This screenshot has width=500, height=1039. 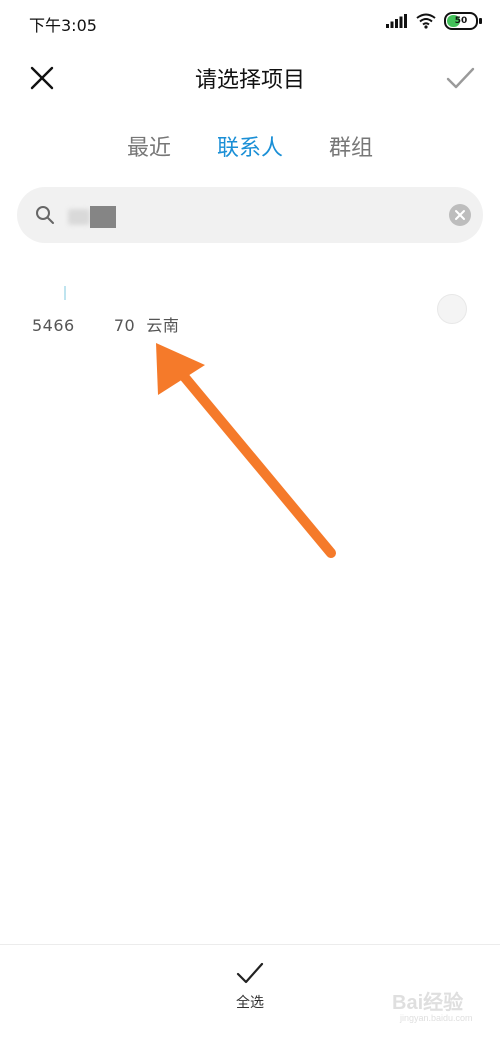 I want to click on battery-icon: 50, so click(x=463, y=21).